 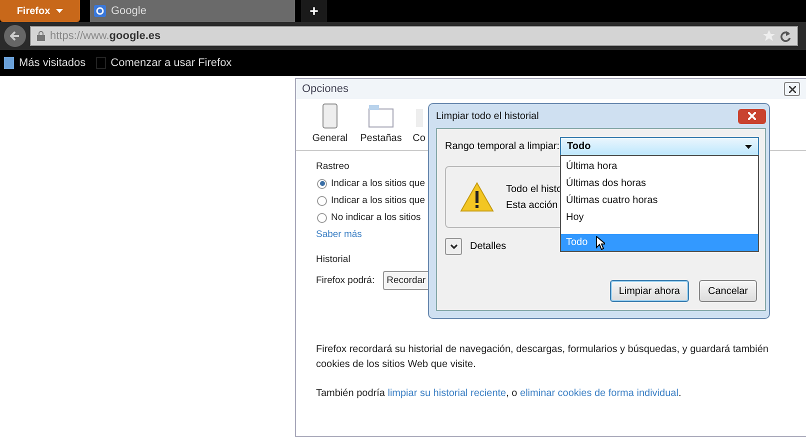 I want to click on details-toggle, so click(x=453, y=246).